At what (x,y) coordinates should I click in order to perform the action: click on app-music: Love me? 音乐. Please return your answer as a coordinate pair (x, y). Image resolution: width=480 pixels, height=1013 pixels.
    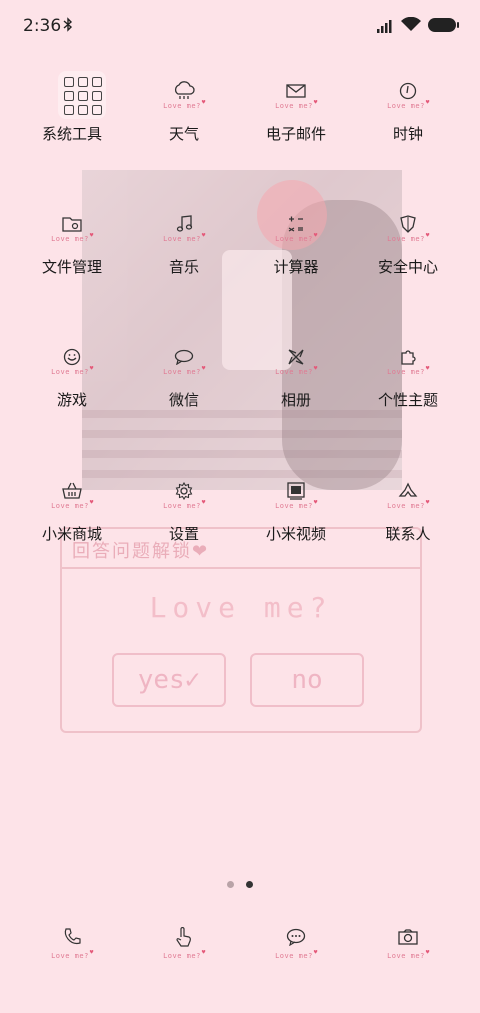
    Looking at the image, I should click on (184, 246).